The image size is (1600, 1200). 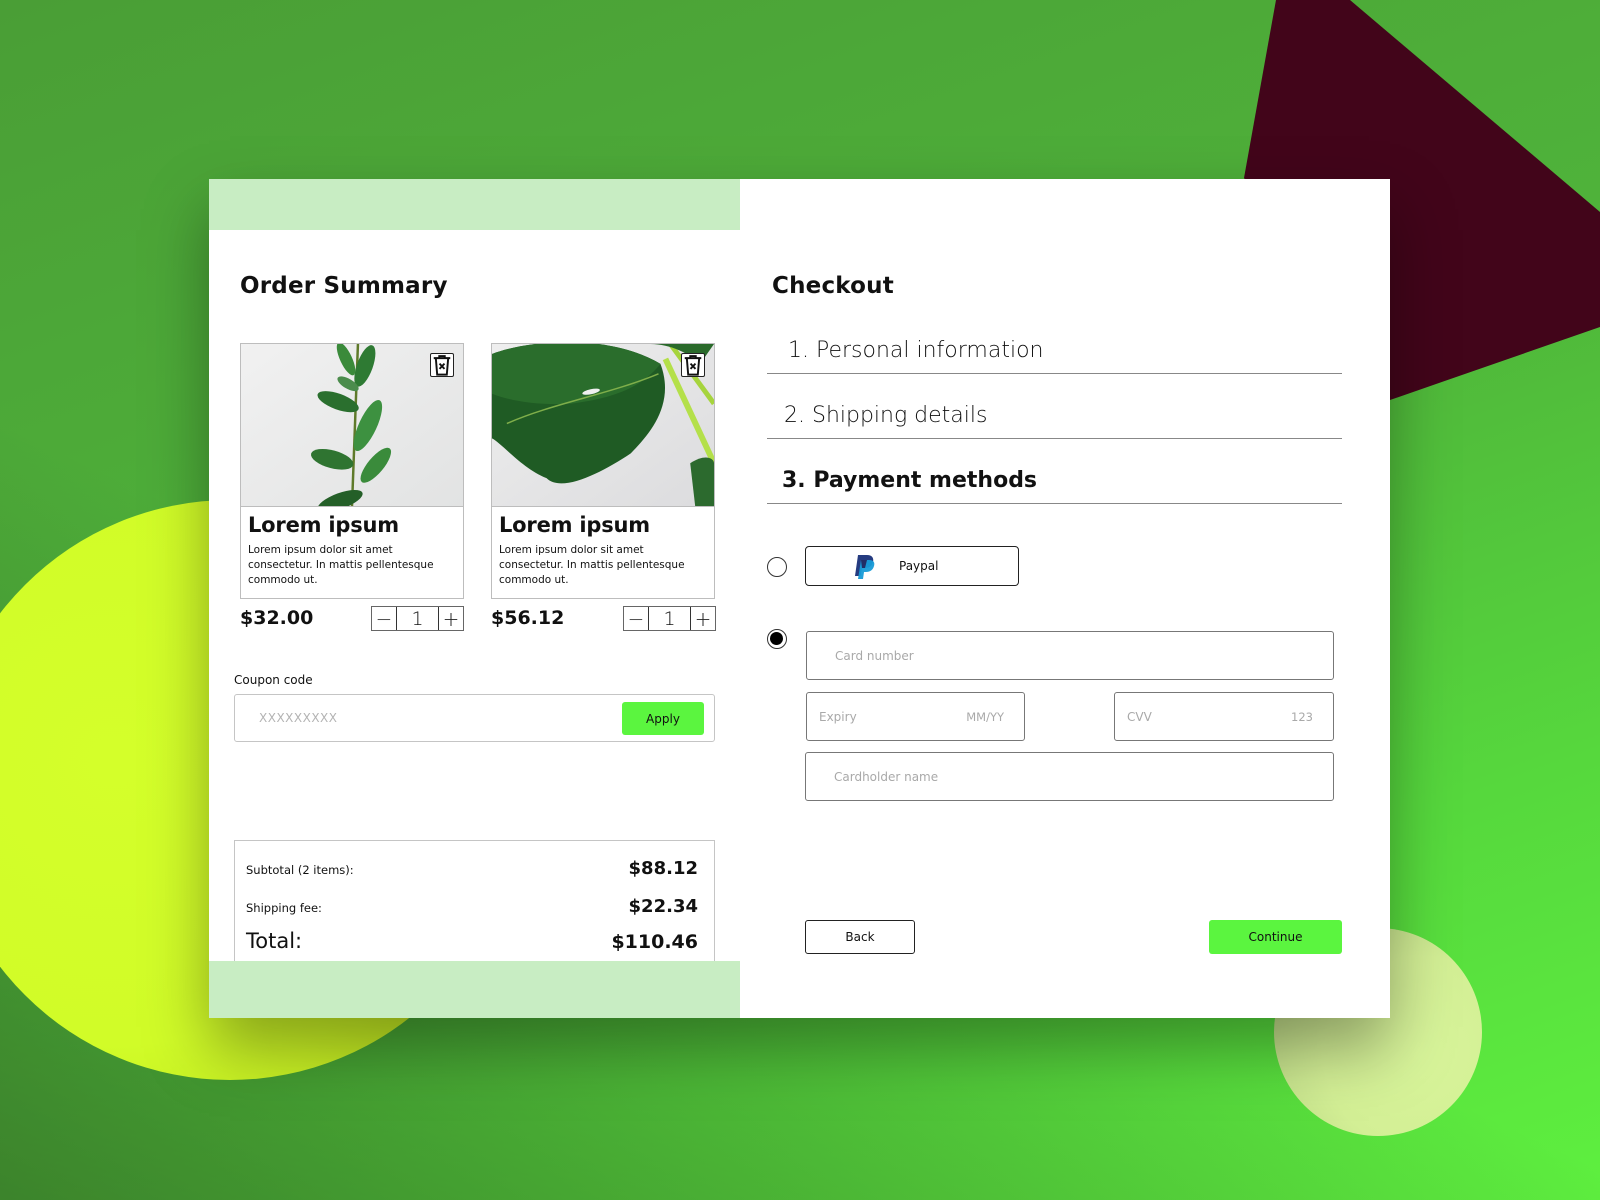 What do you see at coordinates (528, 618) in the screenshot?
I see `product-price: $56.12` at bounding box center [528, 618].